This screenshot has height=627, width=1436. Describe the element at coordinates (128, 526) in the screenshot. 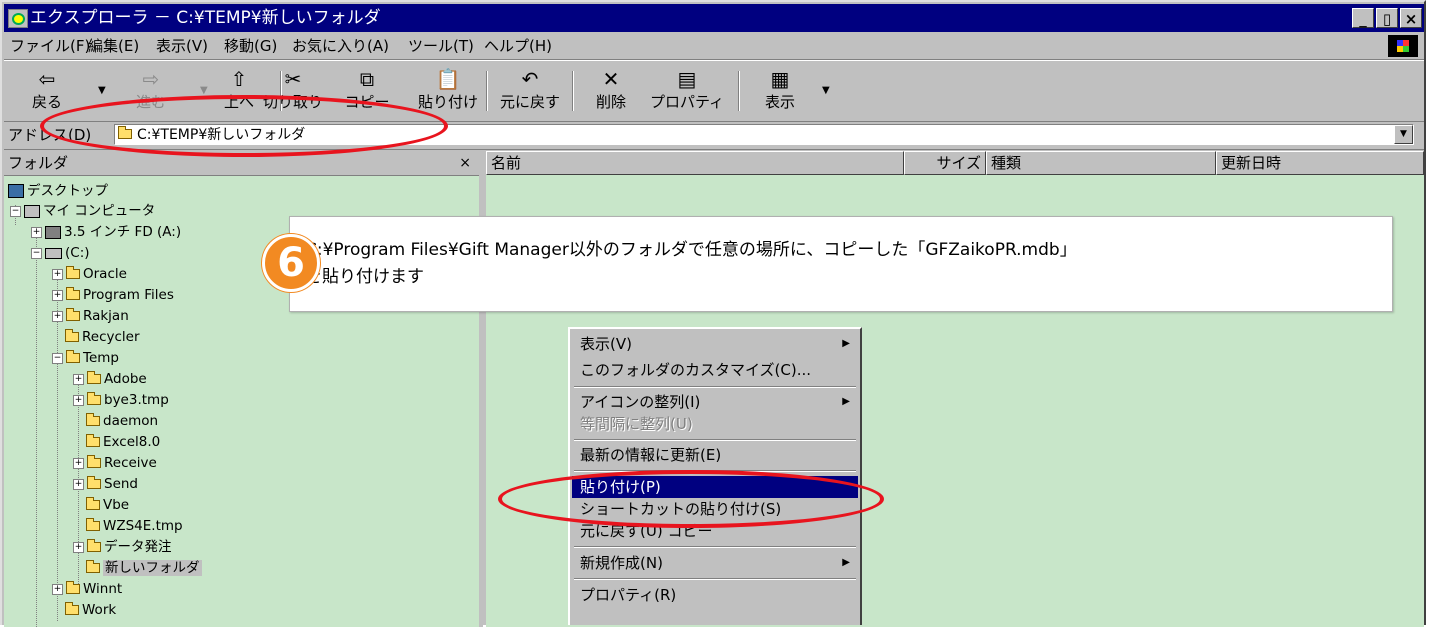

I see `tree-item-wzs4e: WZS4E.tmp` at that location.